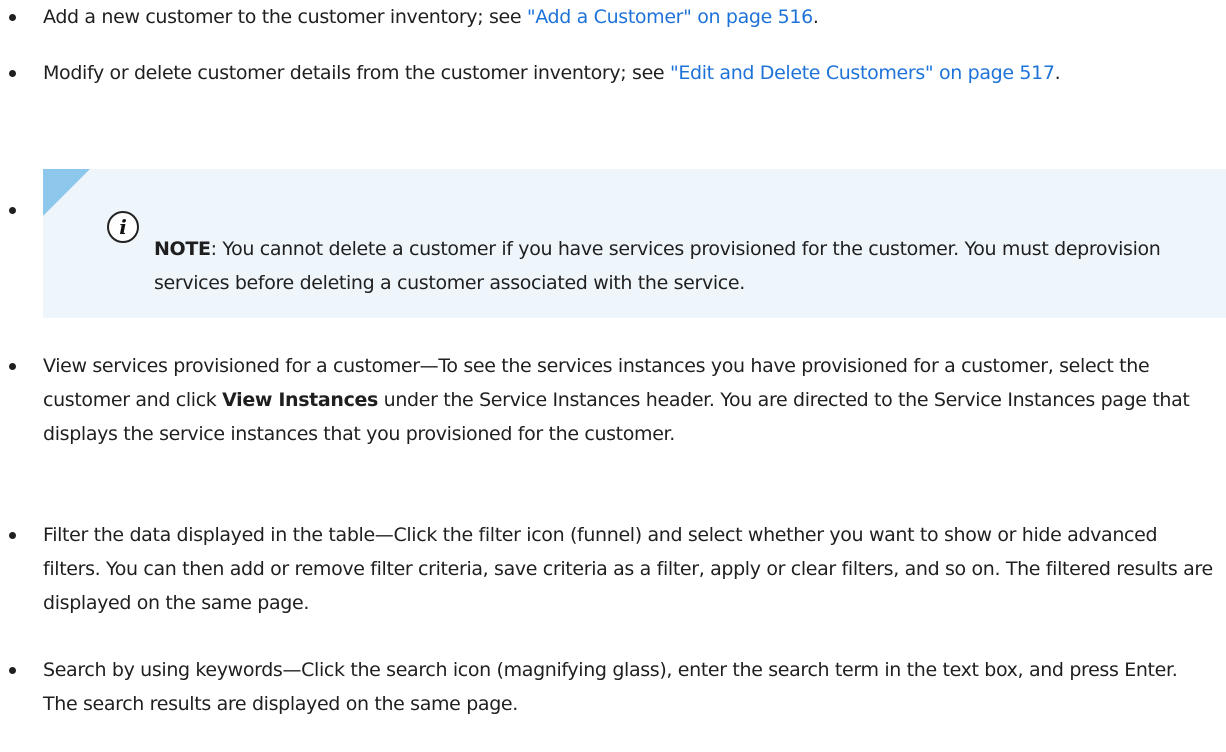 The image size is (1226, 752). Describe the element at coordinates (182, 249) in the screenshot. I see `note-label: NOTE` at that location.